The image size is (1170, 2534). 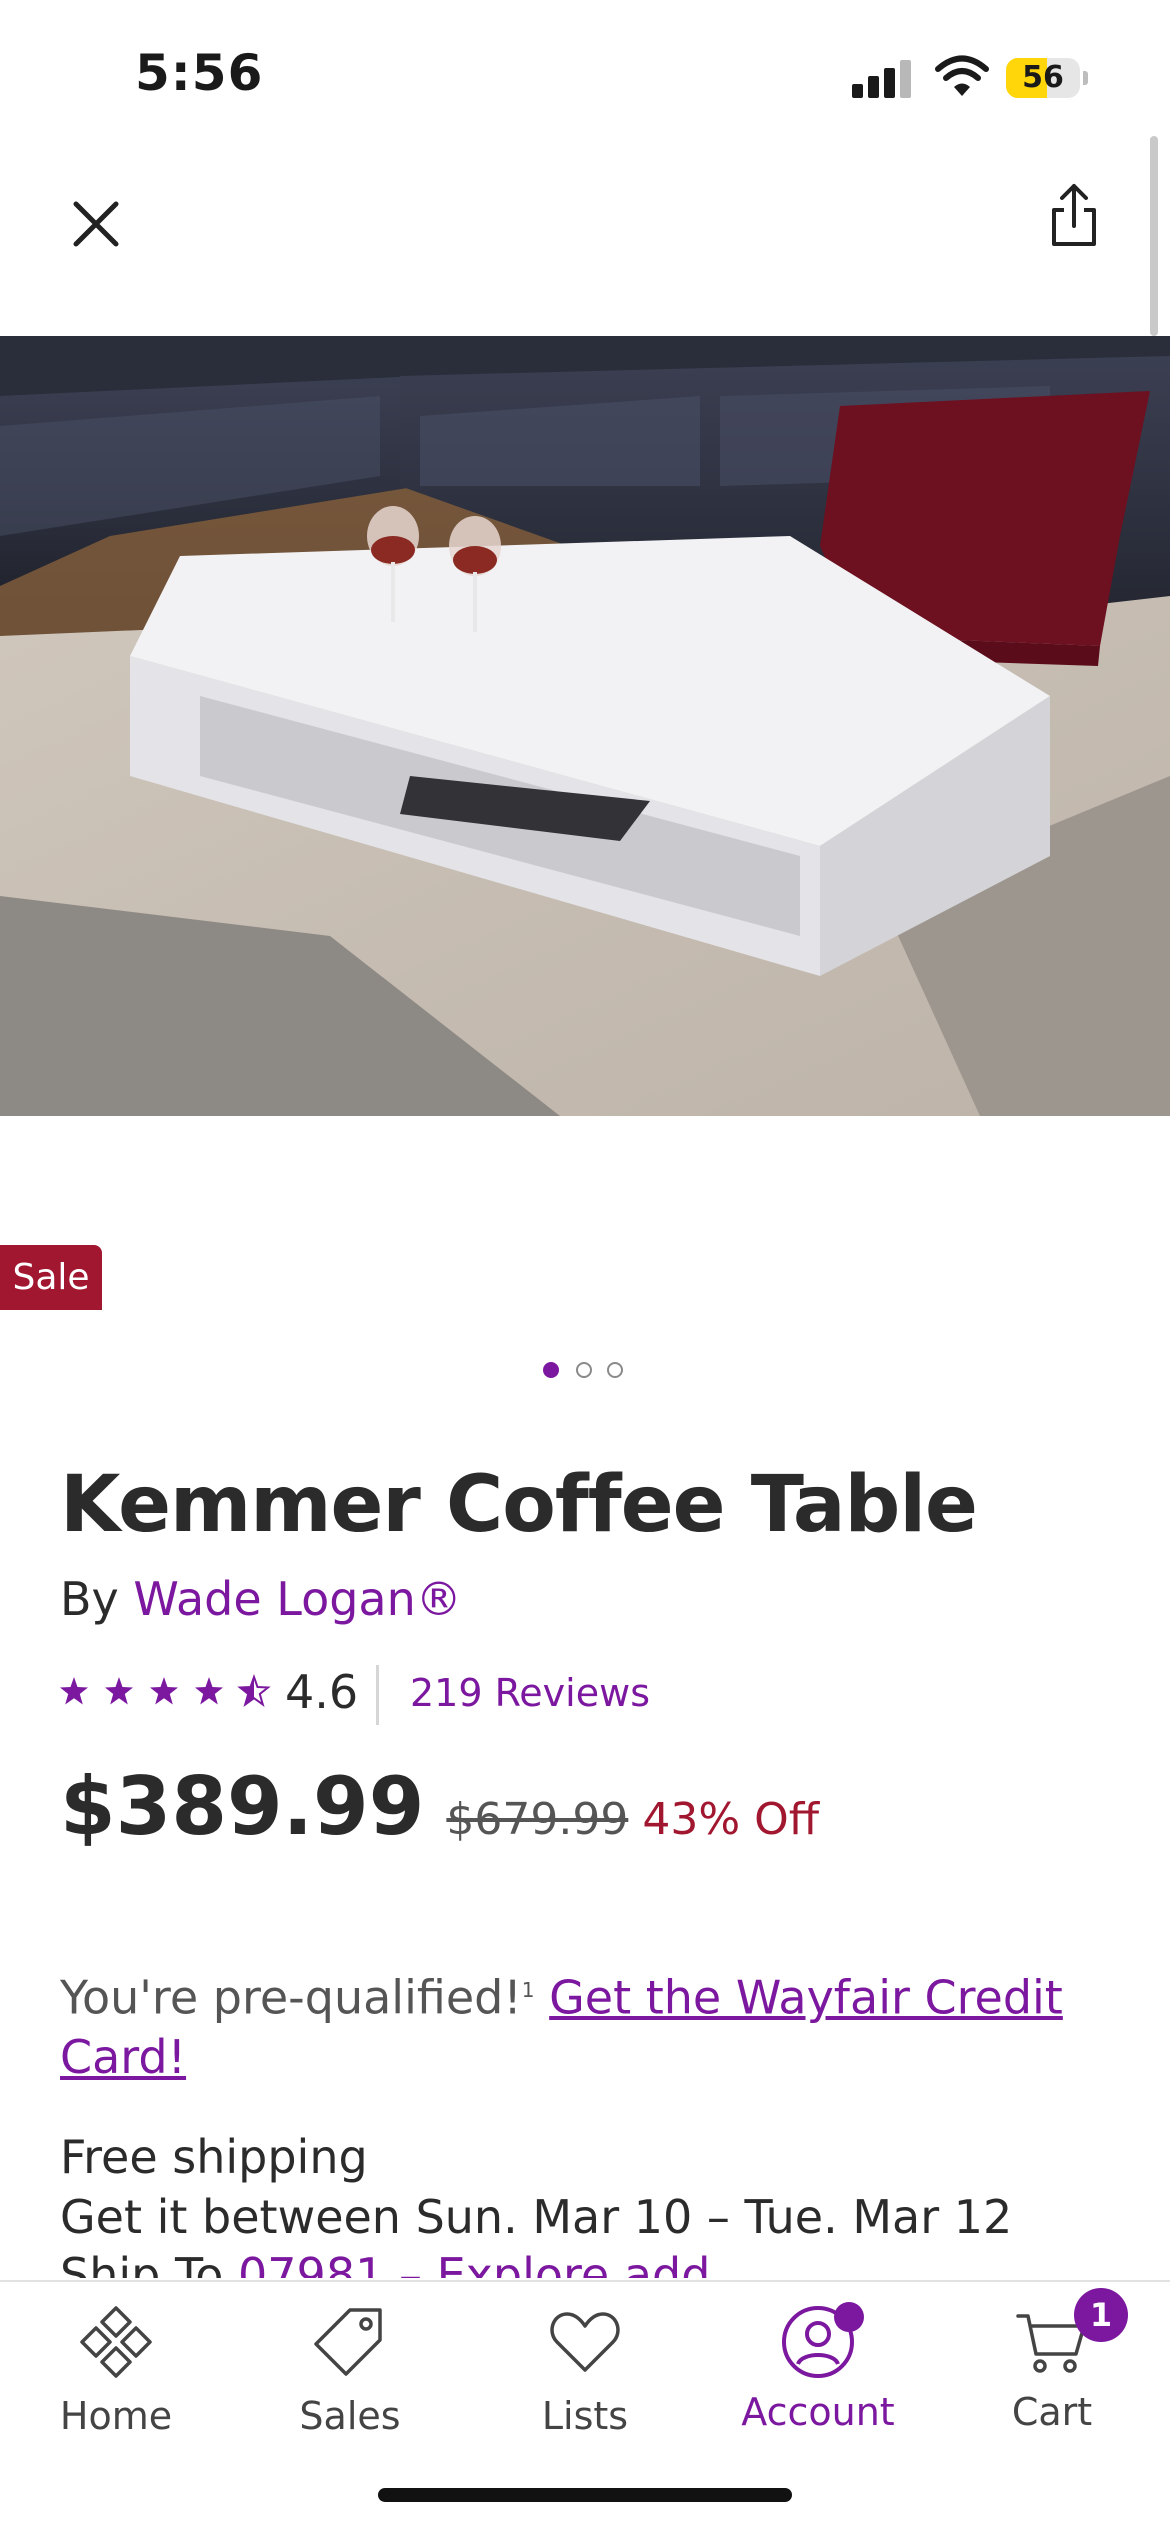 What do you see at coordinates (350, 2416) in the screenshot?
I see `nav-label: Sales` at bounding box center [350, 2416].